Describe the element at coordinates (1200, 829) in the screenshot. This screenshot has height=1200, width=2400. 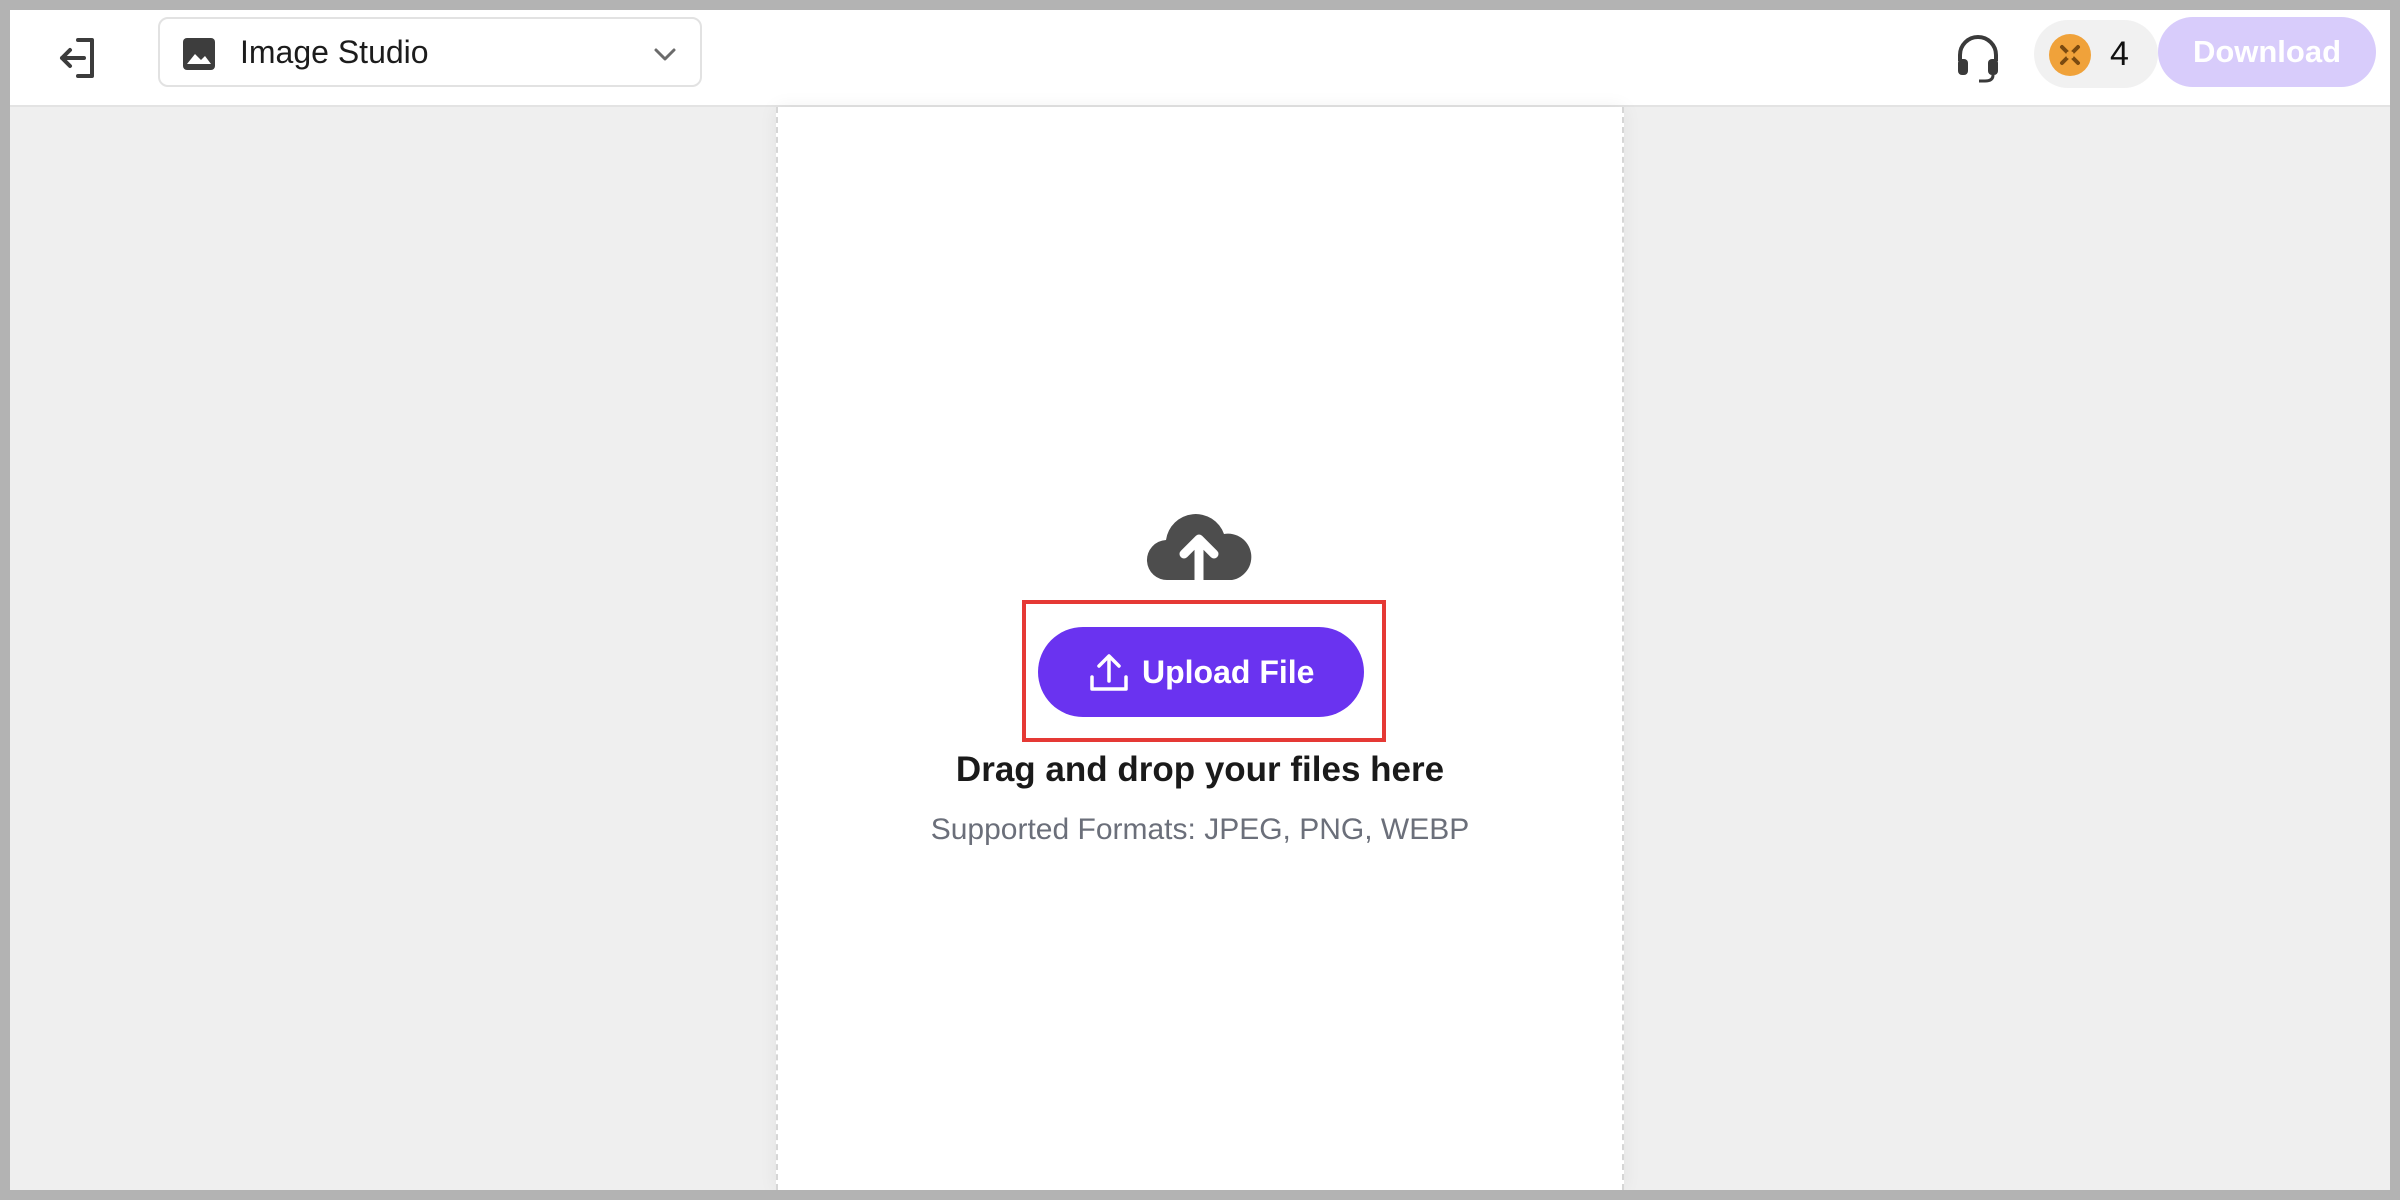
I see `supported-formats: Supported Formats: JPEG, PNG, WEBP` at that location.